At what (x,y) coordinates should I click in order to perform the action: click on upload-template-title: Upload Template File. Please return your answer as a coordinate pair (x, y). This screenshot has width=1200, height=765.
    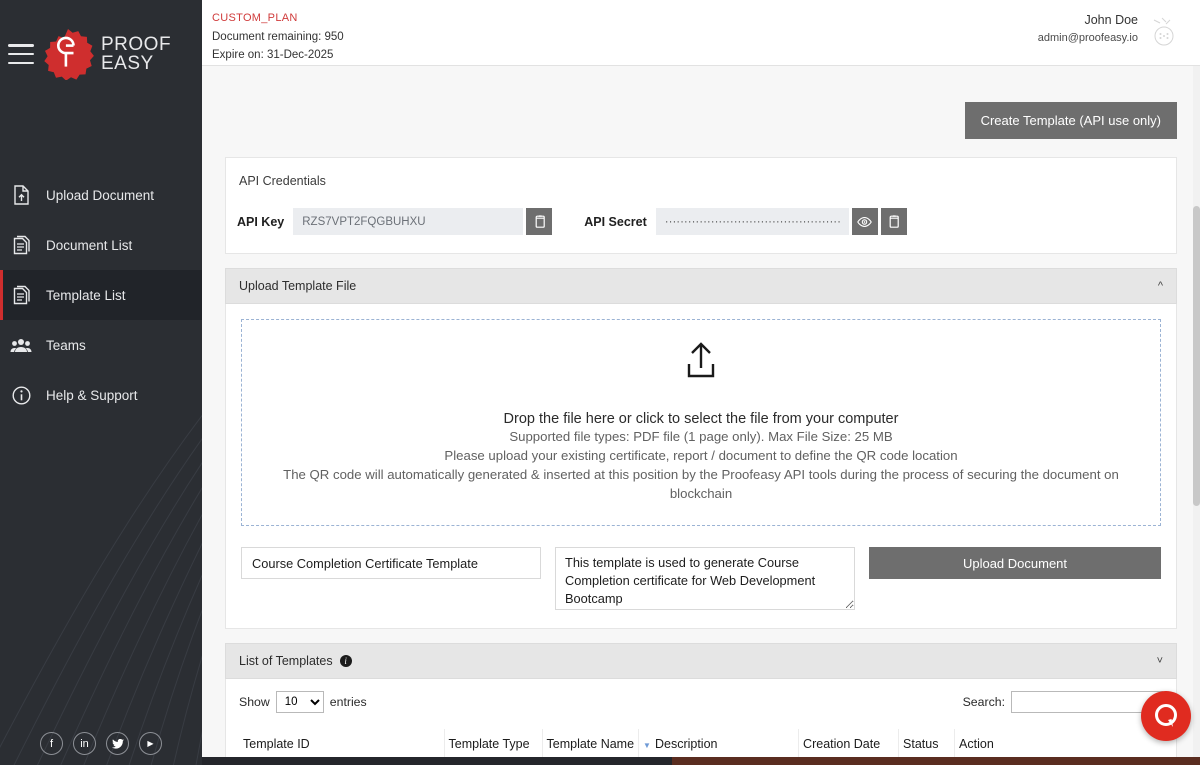
    Looking at the image, I should click on (298, 286).